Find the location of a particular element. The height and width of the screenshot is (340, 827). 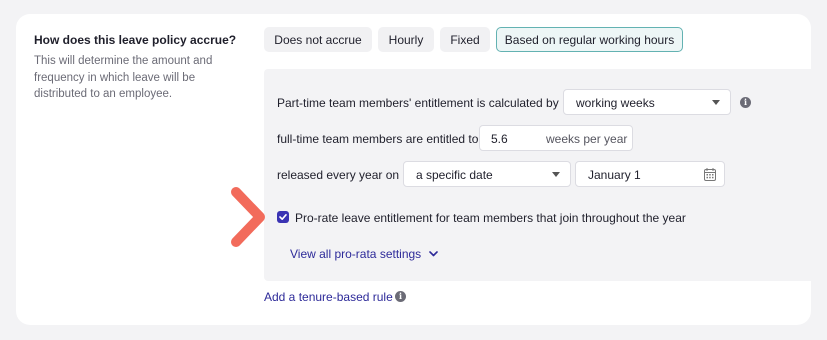

option-hourly: Hourly is located at coordinates (406, 39).